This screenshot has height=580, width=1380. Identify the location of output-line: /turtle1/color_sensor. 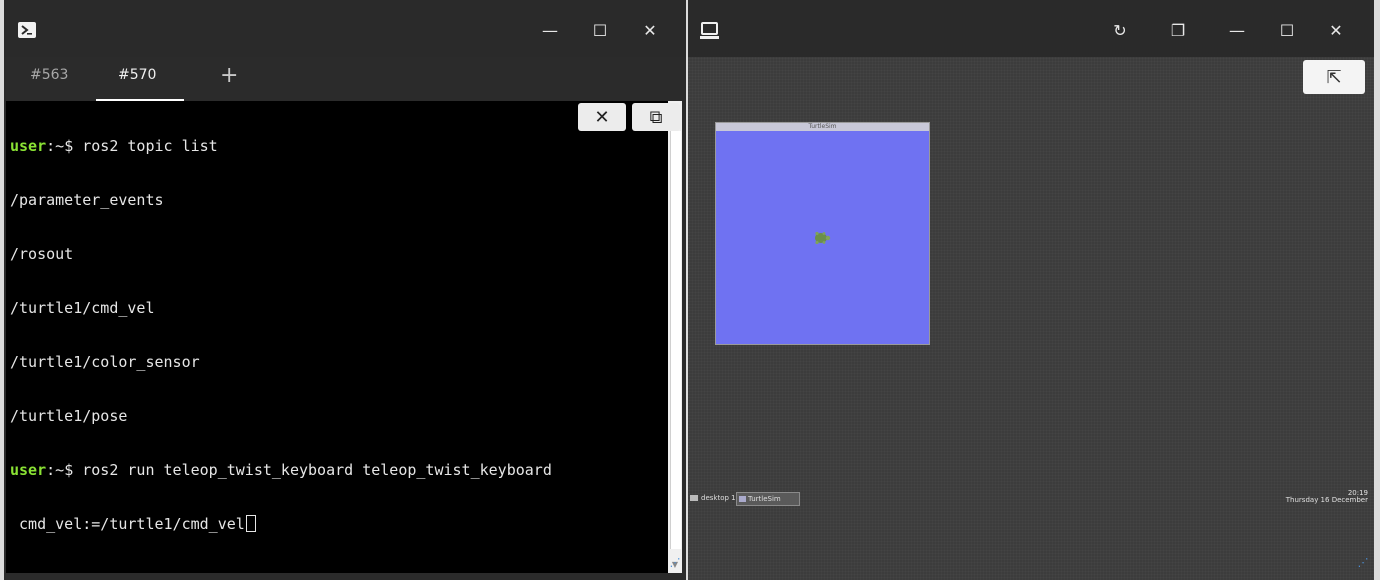
(105, 362).